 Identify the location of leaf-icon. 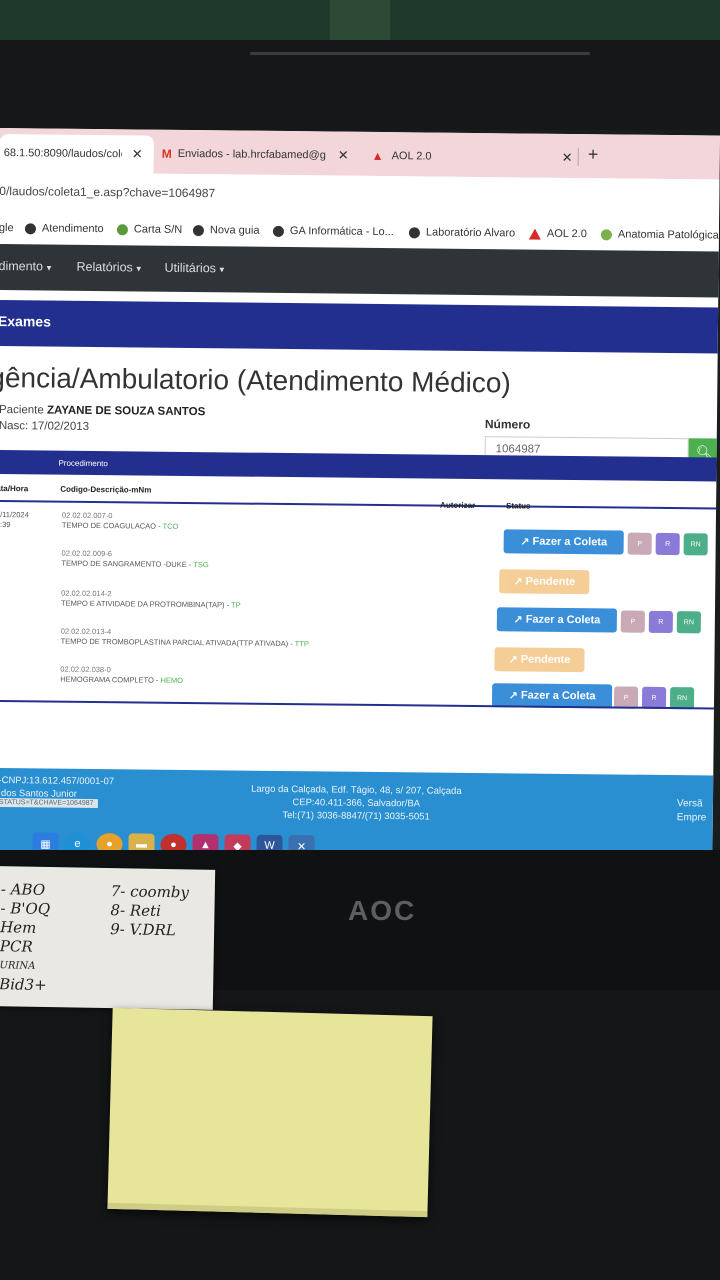
(606, 234).